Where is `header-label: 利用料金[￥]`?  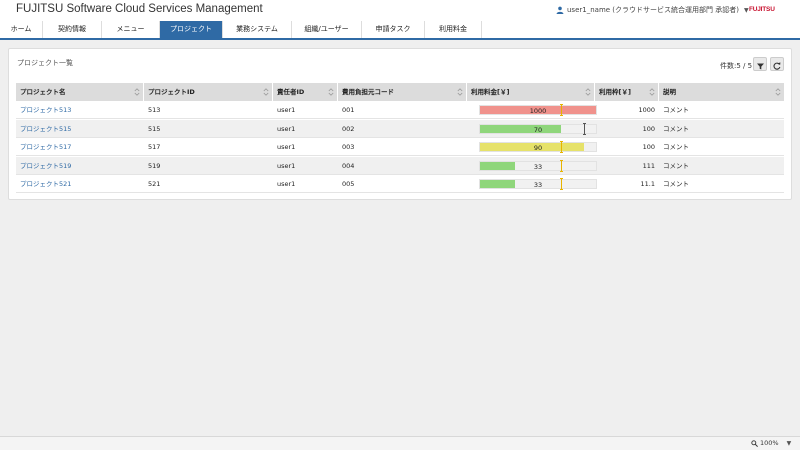
header-label: 利用料金[￥] is located at coordinates (490, 92).